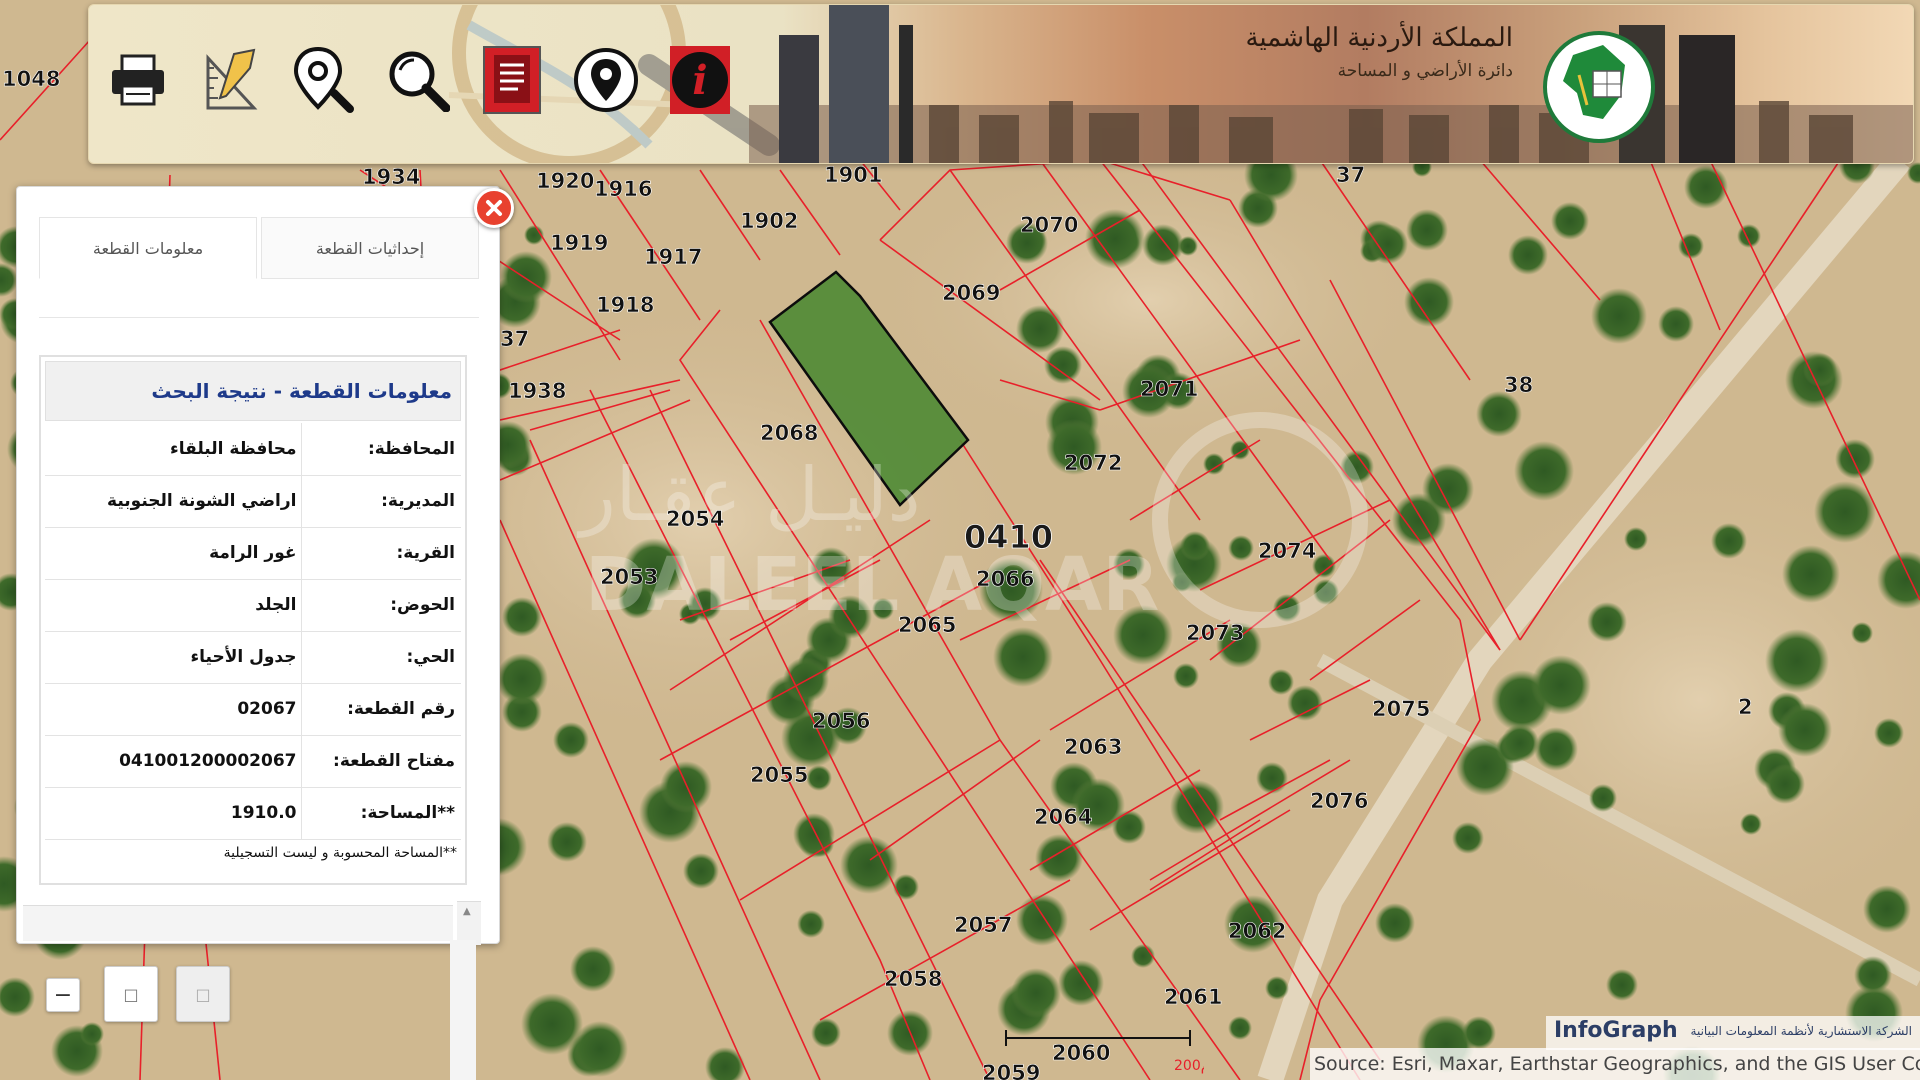  Describe the element at coordinates (1287, 551) in the screenshot. I see `parcel-label-2074: 2074` at that location.